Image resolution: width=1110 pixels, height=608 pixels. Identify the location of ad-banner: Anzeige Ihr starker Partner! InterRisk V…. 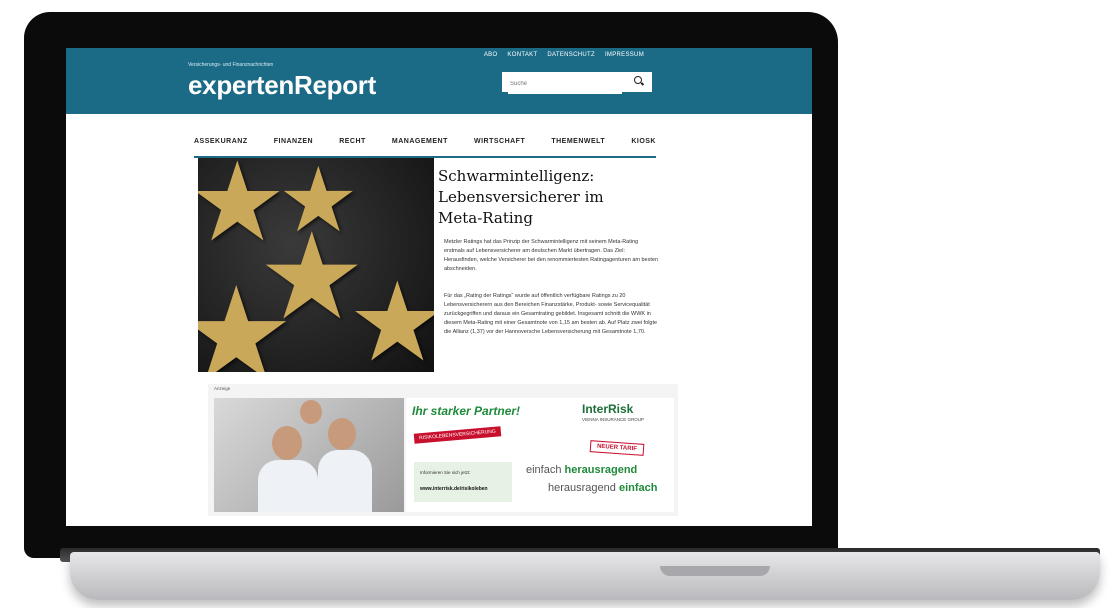
(443, 450).